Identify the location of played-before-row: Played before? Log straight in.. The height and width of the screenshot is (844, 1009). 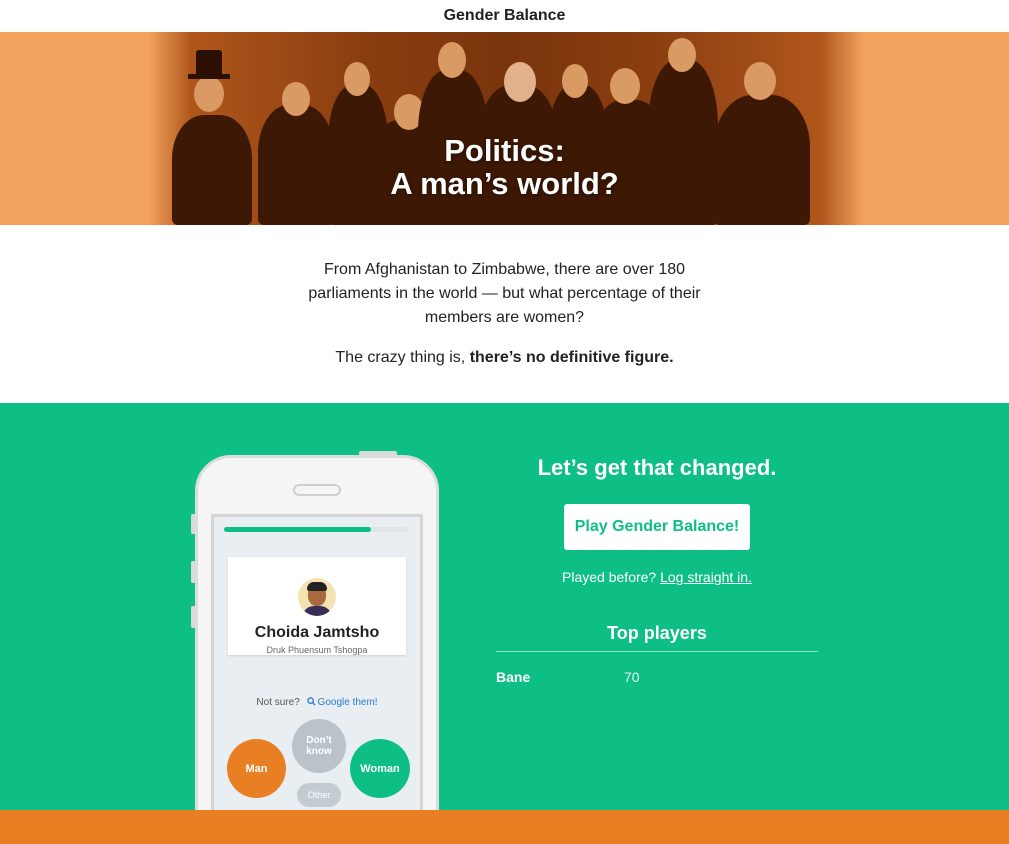
(657, 577).